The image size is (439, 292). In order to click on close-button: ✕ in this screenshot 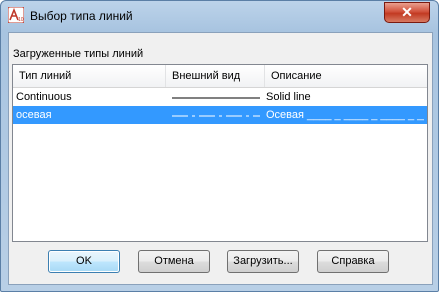, I will do `click(407, 12)`.